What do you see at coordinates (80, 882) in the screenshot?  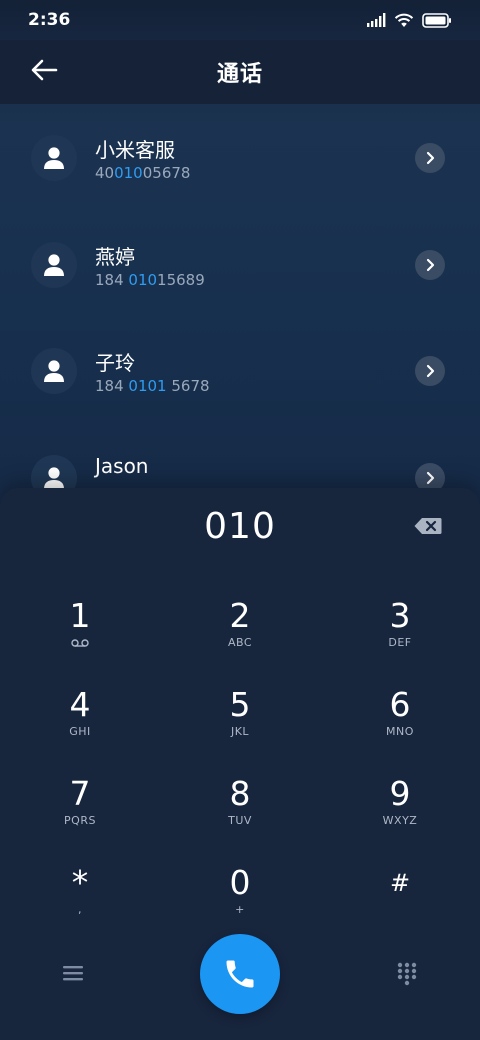 I see `key-digit: *` at bounding box center [80, 882].